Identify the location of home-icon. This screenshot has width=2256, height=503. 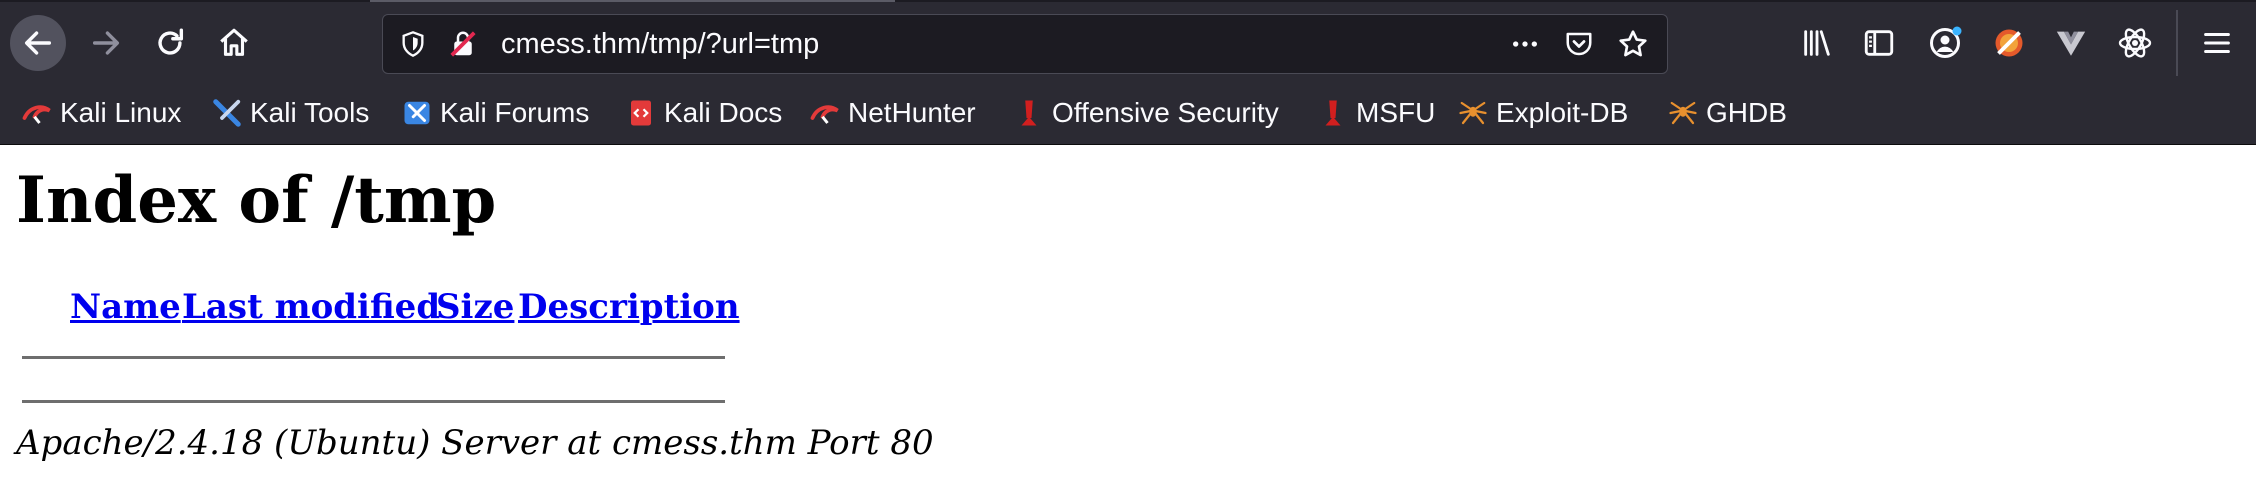
(234, 42).